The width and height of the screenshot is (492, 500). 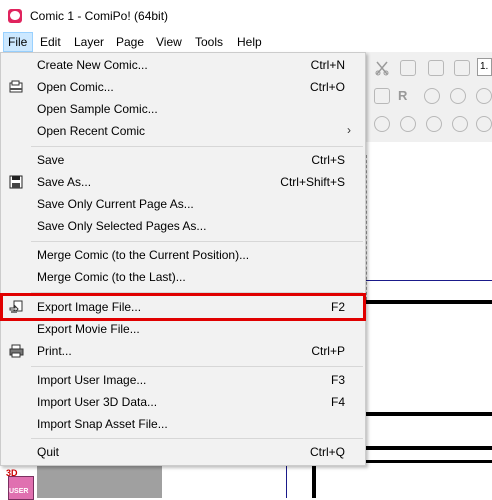 What do you see at coordinates (16, 351) in the screenshot?
I see `printer-icon` at bounding box center [16, 351].